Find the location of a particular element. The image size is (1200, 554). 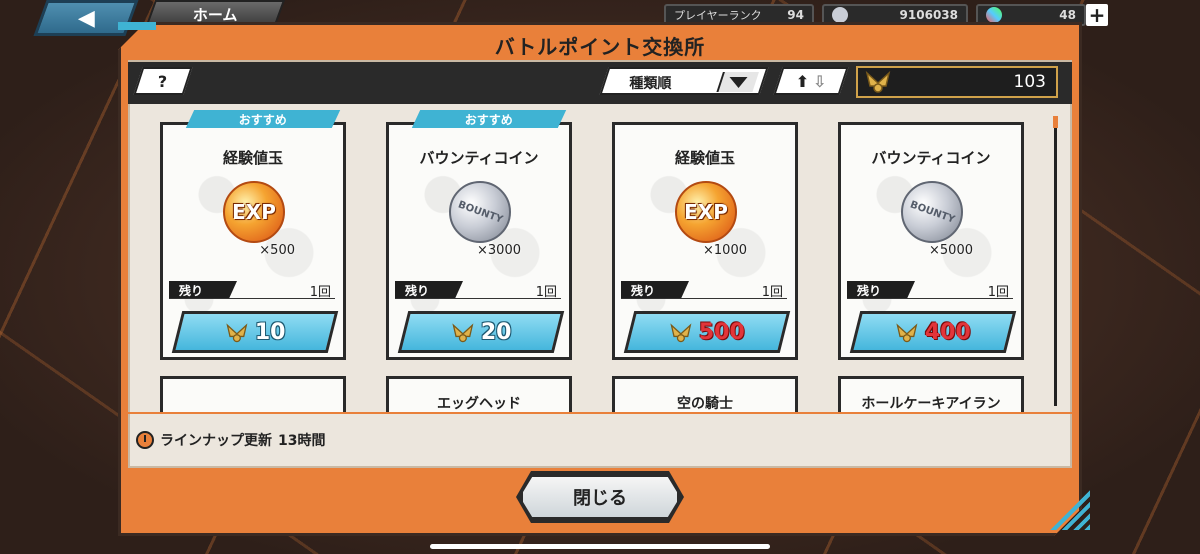

dialog-title: バトルポイント交換所 is located at coordinates (600, 46).